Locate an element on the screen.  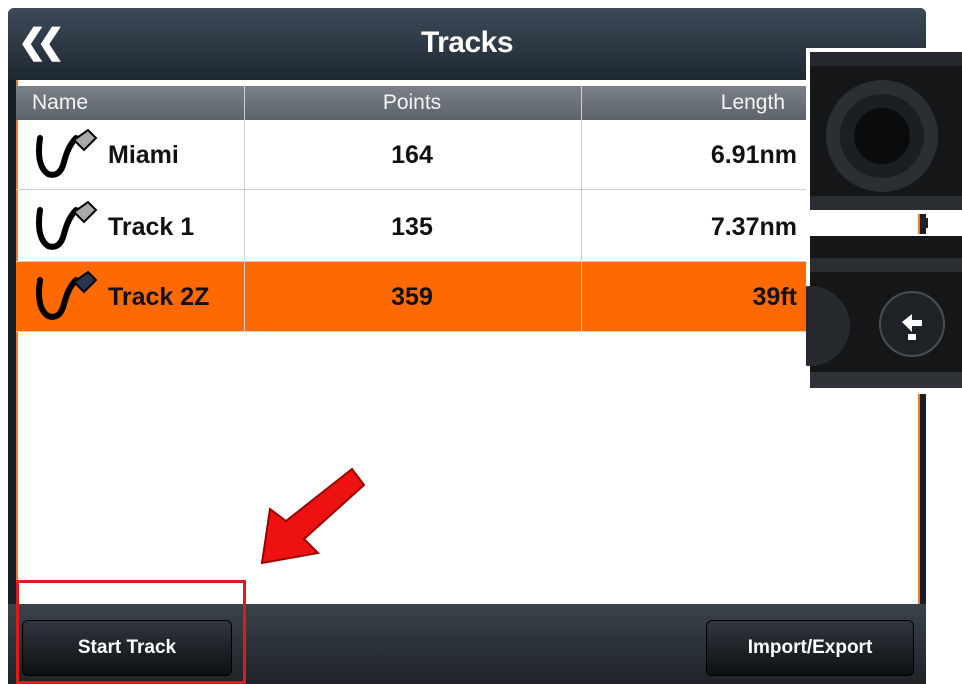
separator-mark is located at coordinates (924, 223).